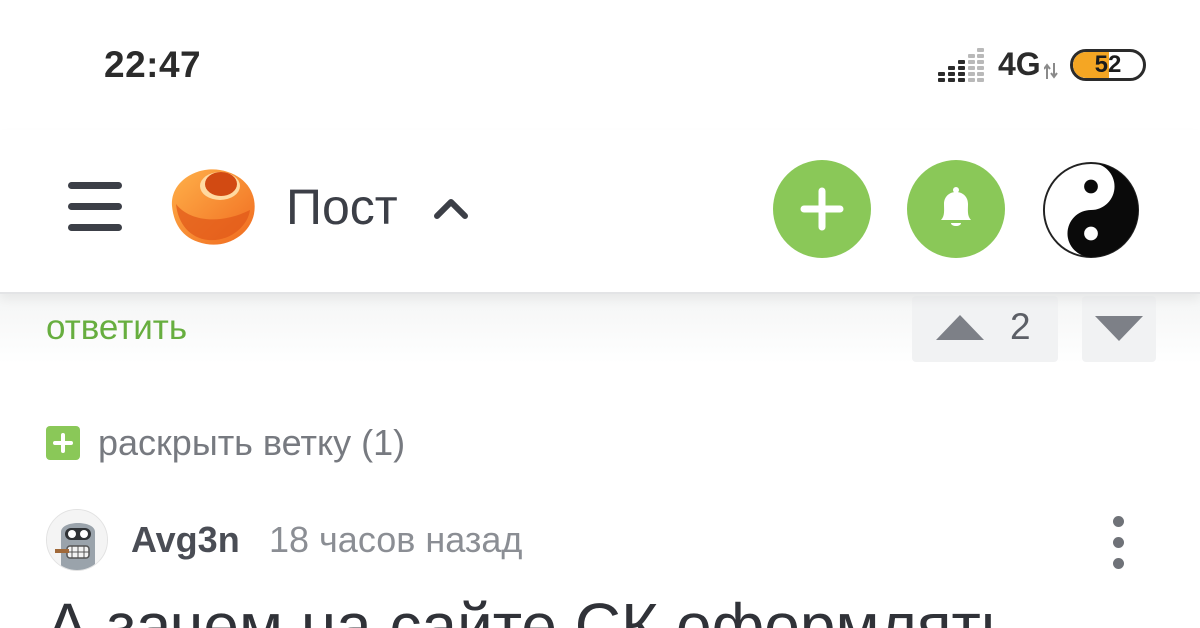  What do you see at coordinates (396, 539) in the screenshot?
I see `comment-timestamp: 18 часов назад` at bounding box center [396, 539].